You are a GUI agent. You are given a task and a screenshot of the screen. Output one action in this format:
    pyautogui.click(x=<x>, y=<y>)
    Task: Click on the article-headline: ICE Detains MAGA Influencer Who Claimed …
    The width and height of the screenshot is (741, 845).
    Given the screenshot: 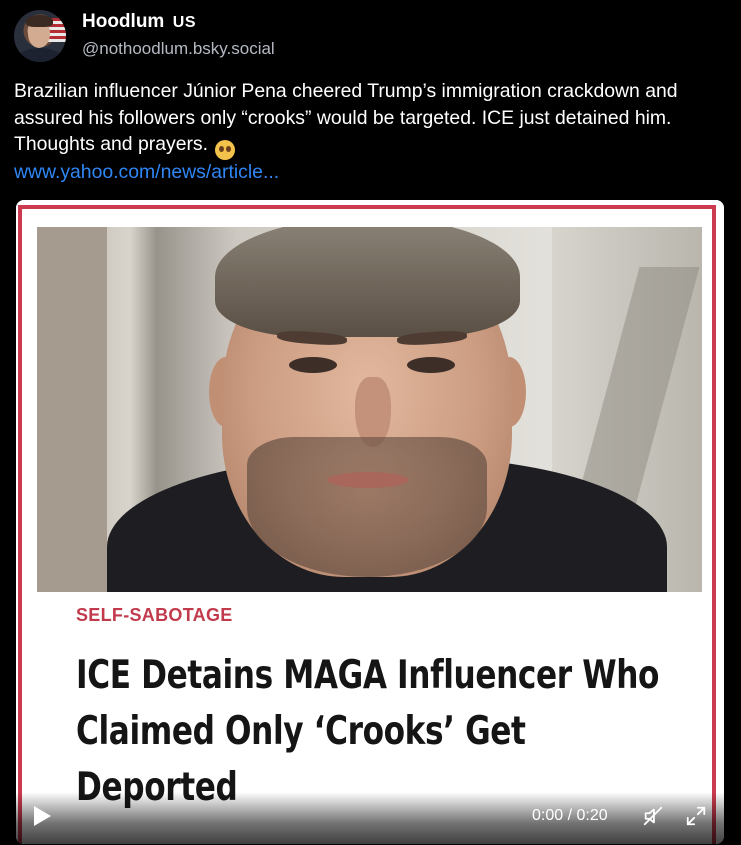 What is the action you would take?
    pyautogui.click(x=368, y=731)
    